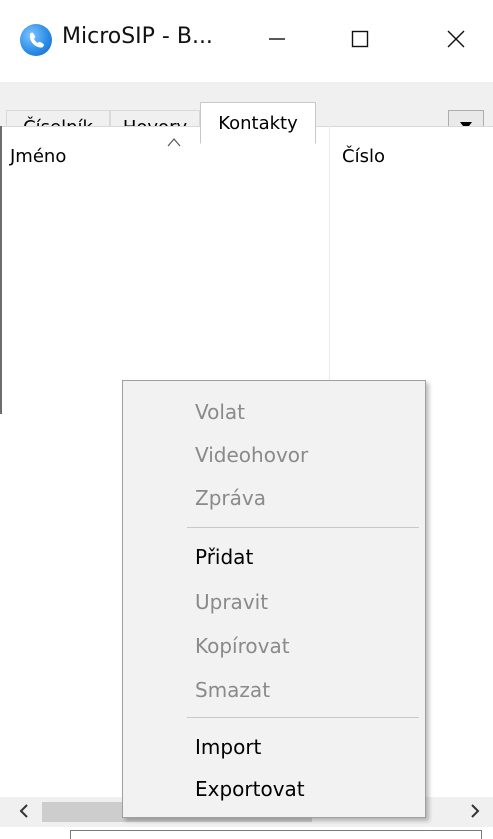 The width and height of the screenshot is (493, 839). I want to click on menu-item-exportovat: Exportovat, so click(250, 789).